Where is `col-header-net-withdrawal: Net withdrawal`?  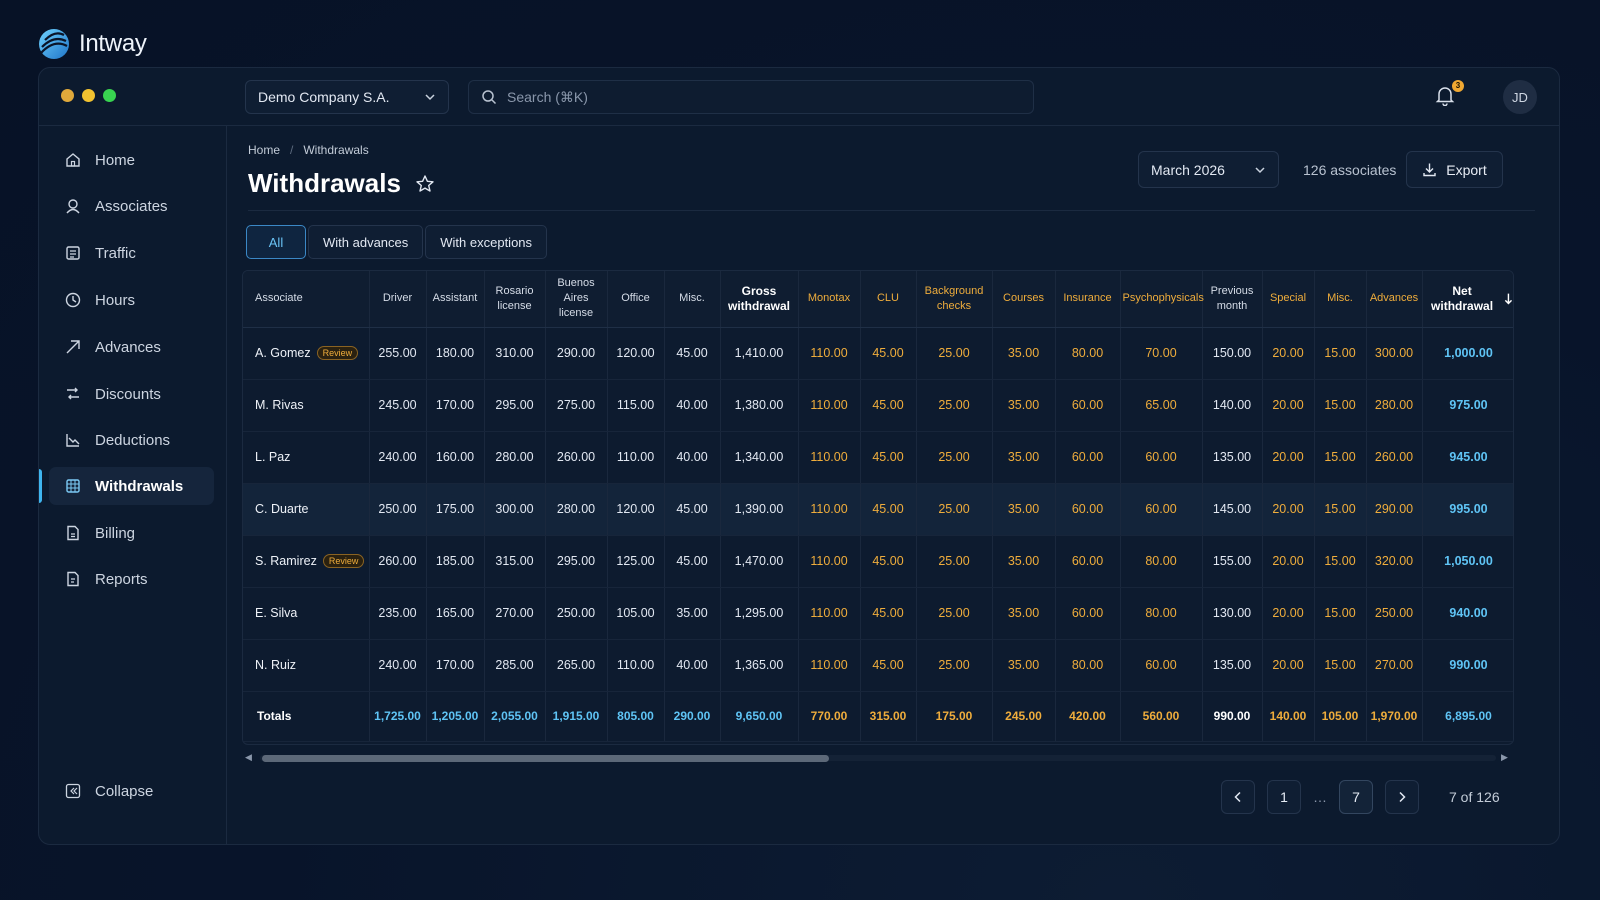
col-header-net-withdrawal: Net withdrawal is located at coordinates (1467, 299).